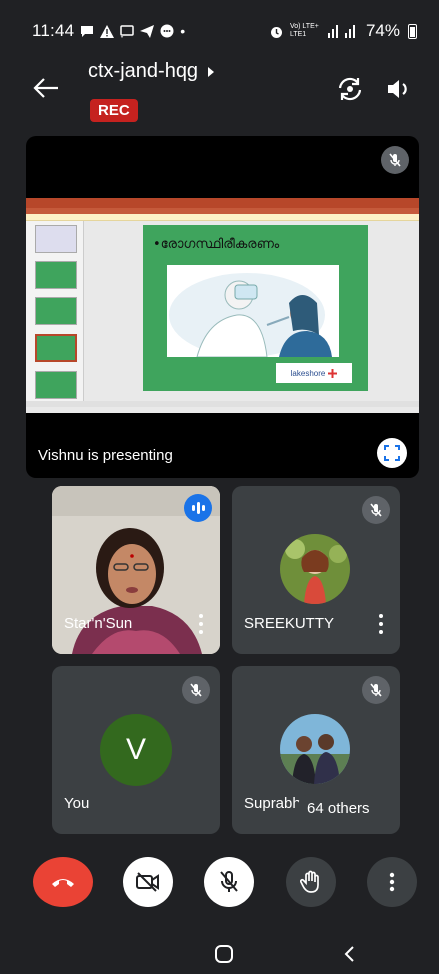 The height and width of the screenshot is (974, 439). I want to click on nav-home-button, so click(224, 954).